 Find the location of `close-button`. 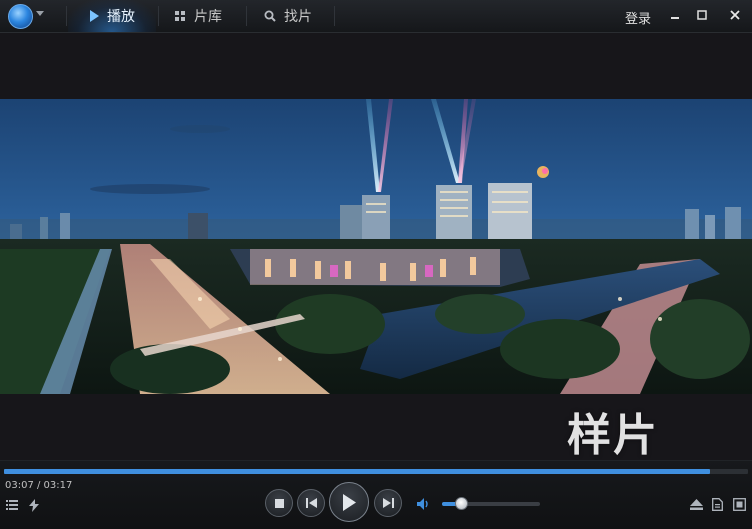

close-button is located at coordinates (735, 15).